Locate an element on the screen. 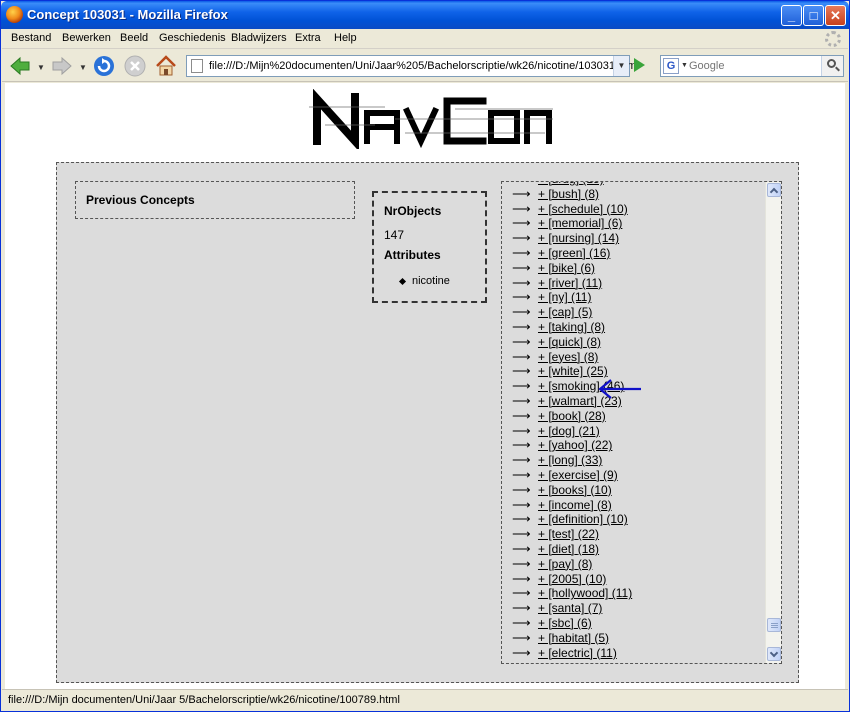 The width and height of the screenshot is (850, 712). concept-link: + [test] (22) is located at coordinates (568, 534).